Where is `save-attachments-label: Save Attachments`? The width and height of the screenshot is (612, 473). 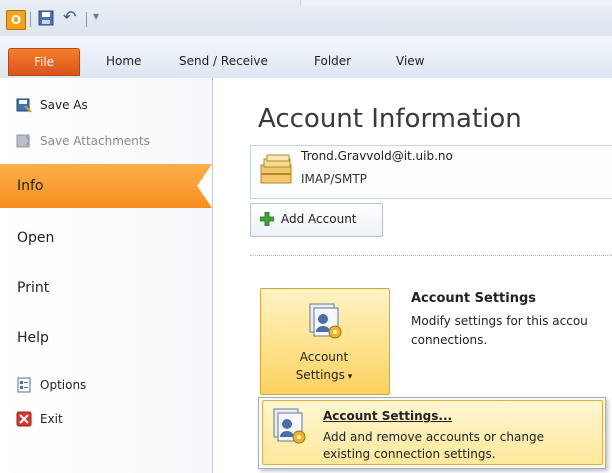 save-attachments-label: Save Attachments is located at coordinates (95, 141).